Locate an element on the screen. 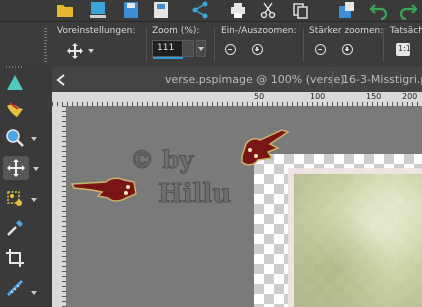 This screenshot has width=422, height=307. pointing-hand-up-icon is located at coordinates (265, 147).